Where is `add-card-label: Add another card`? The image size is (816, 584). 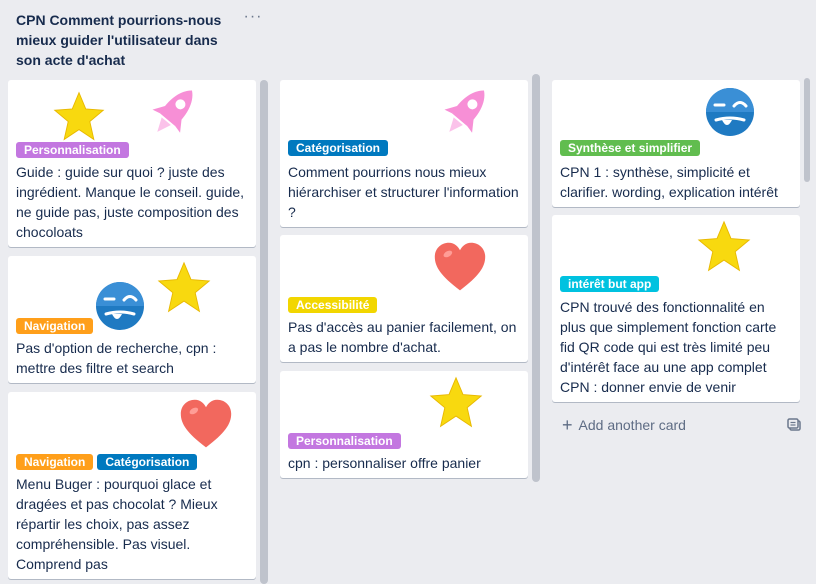
add-card-label: Add another card is located at coordinates (632, 425).